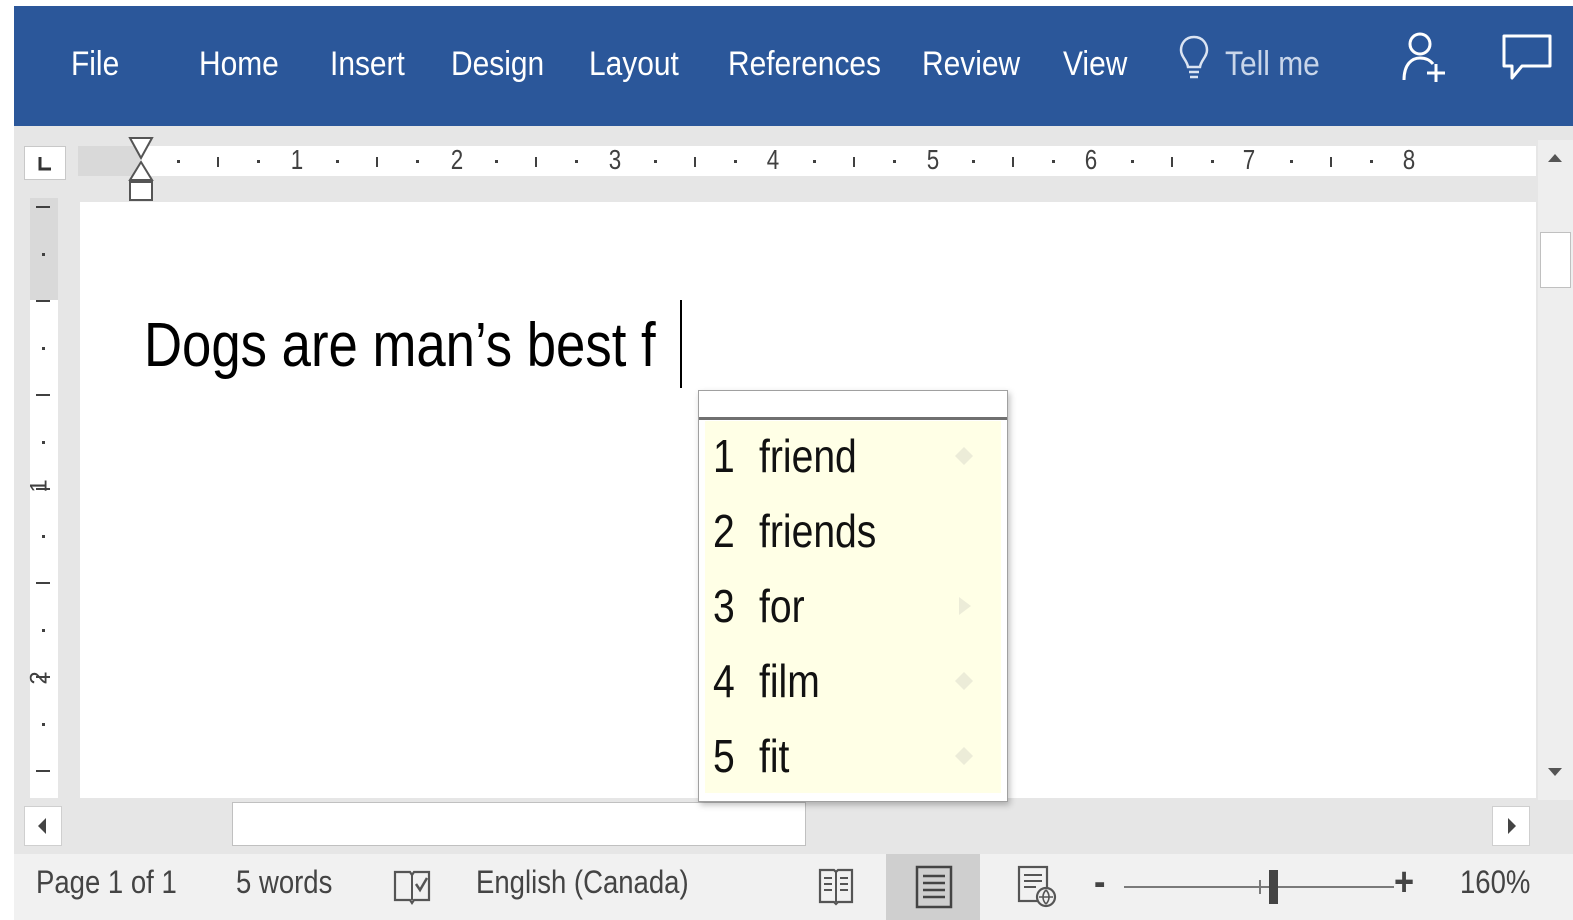  What do you see at coordinates (853, 683) in the screenshot?
I see `suggestion-item: 4 film` at bounding box center [853, 683].